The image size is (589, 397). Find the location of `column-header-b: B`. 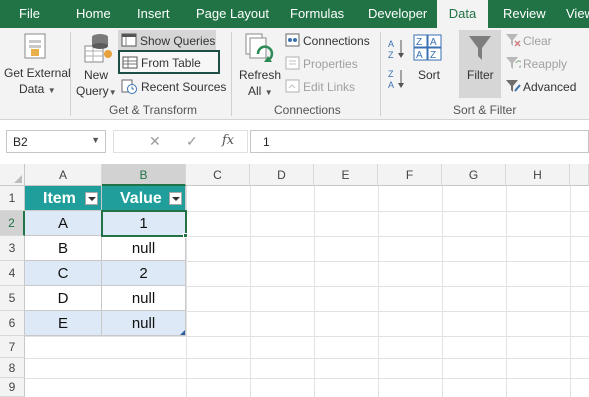

column-header-b: B is located at coordinates (144, 175).